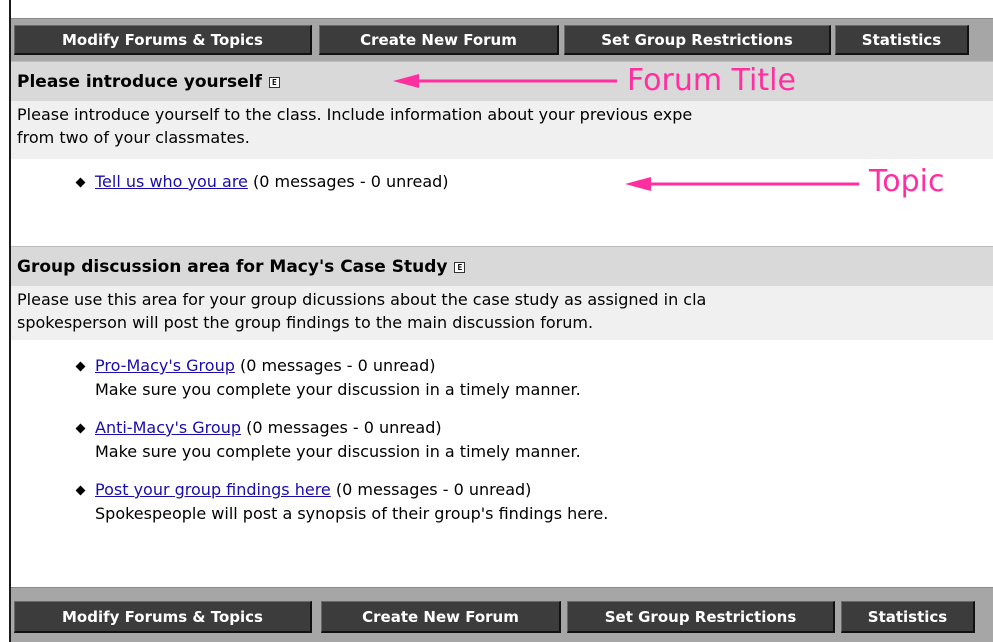  Describe the element at coordinates (711, 80) in the screenshot. I see `forum-title-annotation: Forum Title` at that location.